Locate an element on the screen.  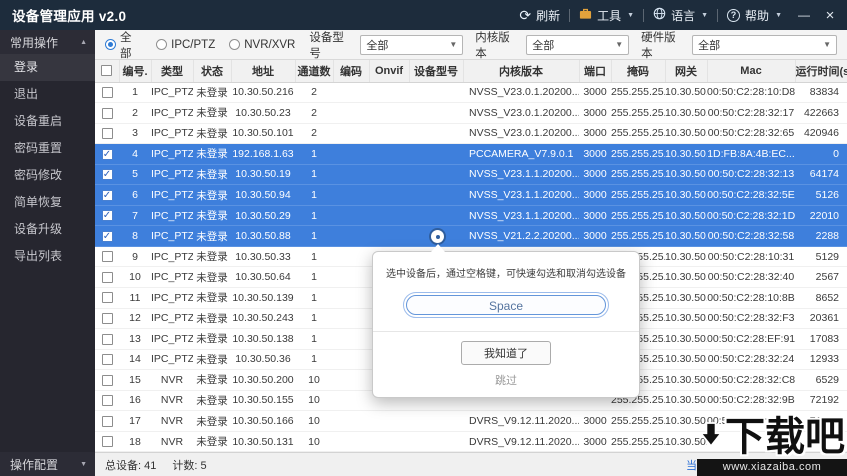
radio-icon is located at coordinates (110, 44).